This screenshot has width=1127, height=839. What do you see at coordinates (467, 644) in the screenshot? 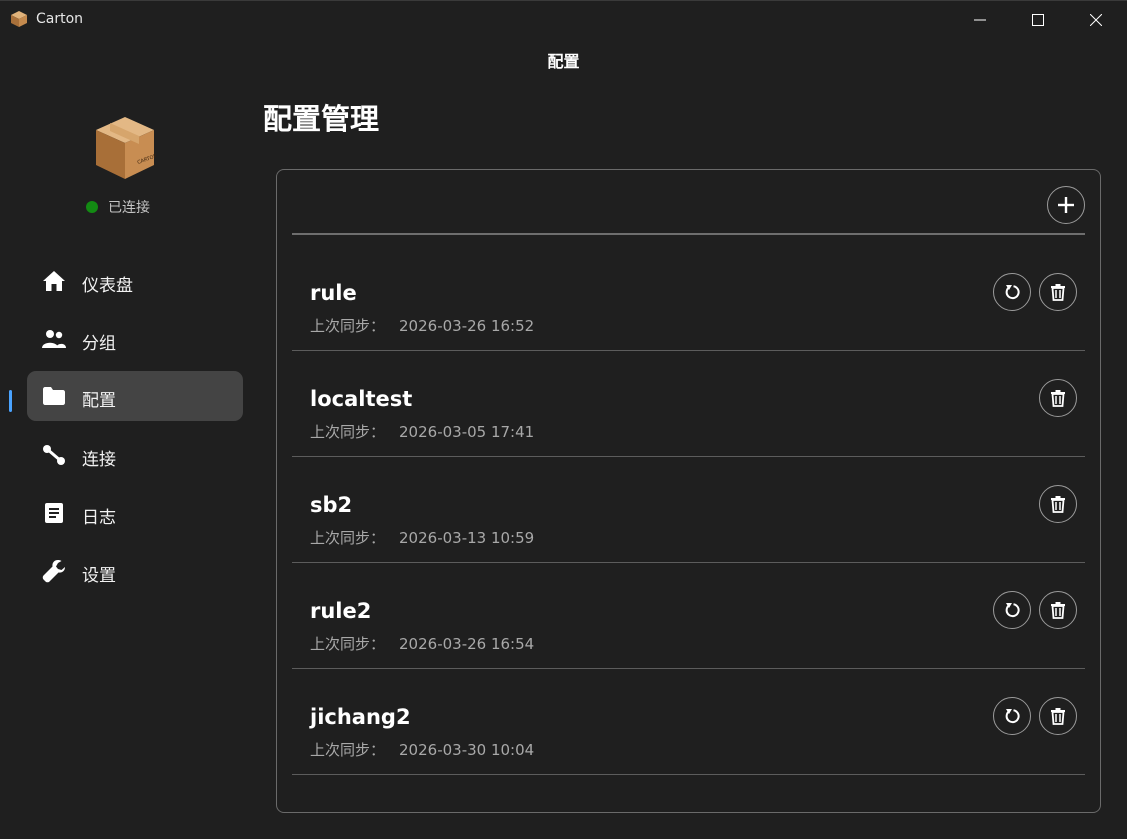
I see `last-sync-time: 2026-03-26 16:54` at bounding box center [467, 644].